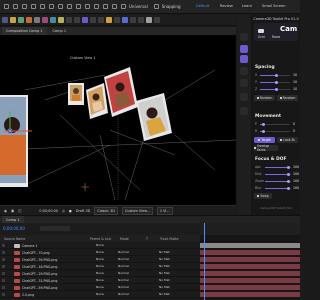  I want to click on pan-tool-icon, so click(60, 6).